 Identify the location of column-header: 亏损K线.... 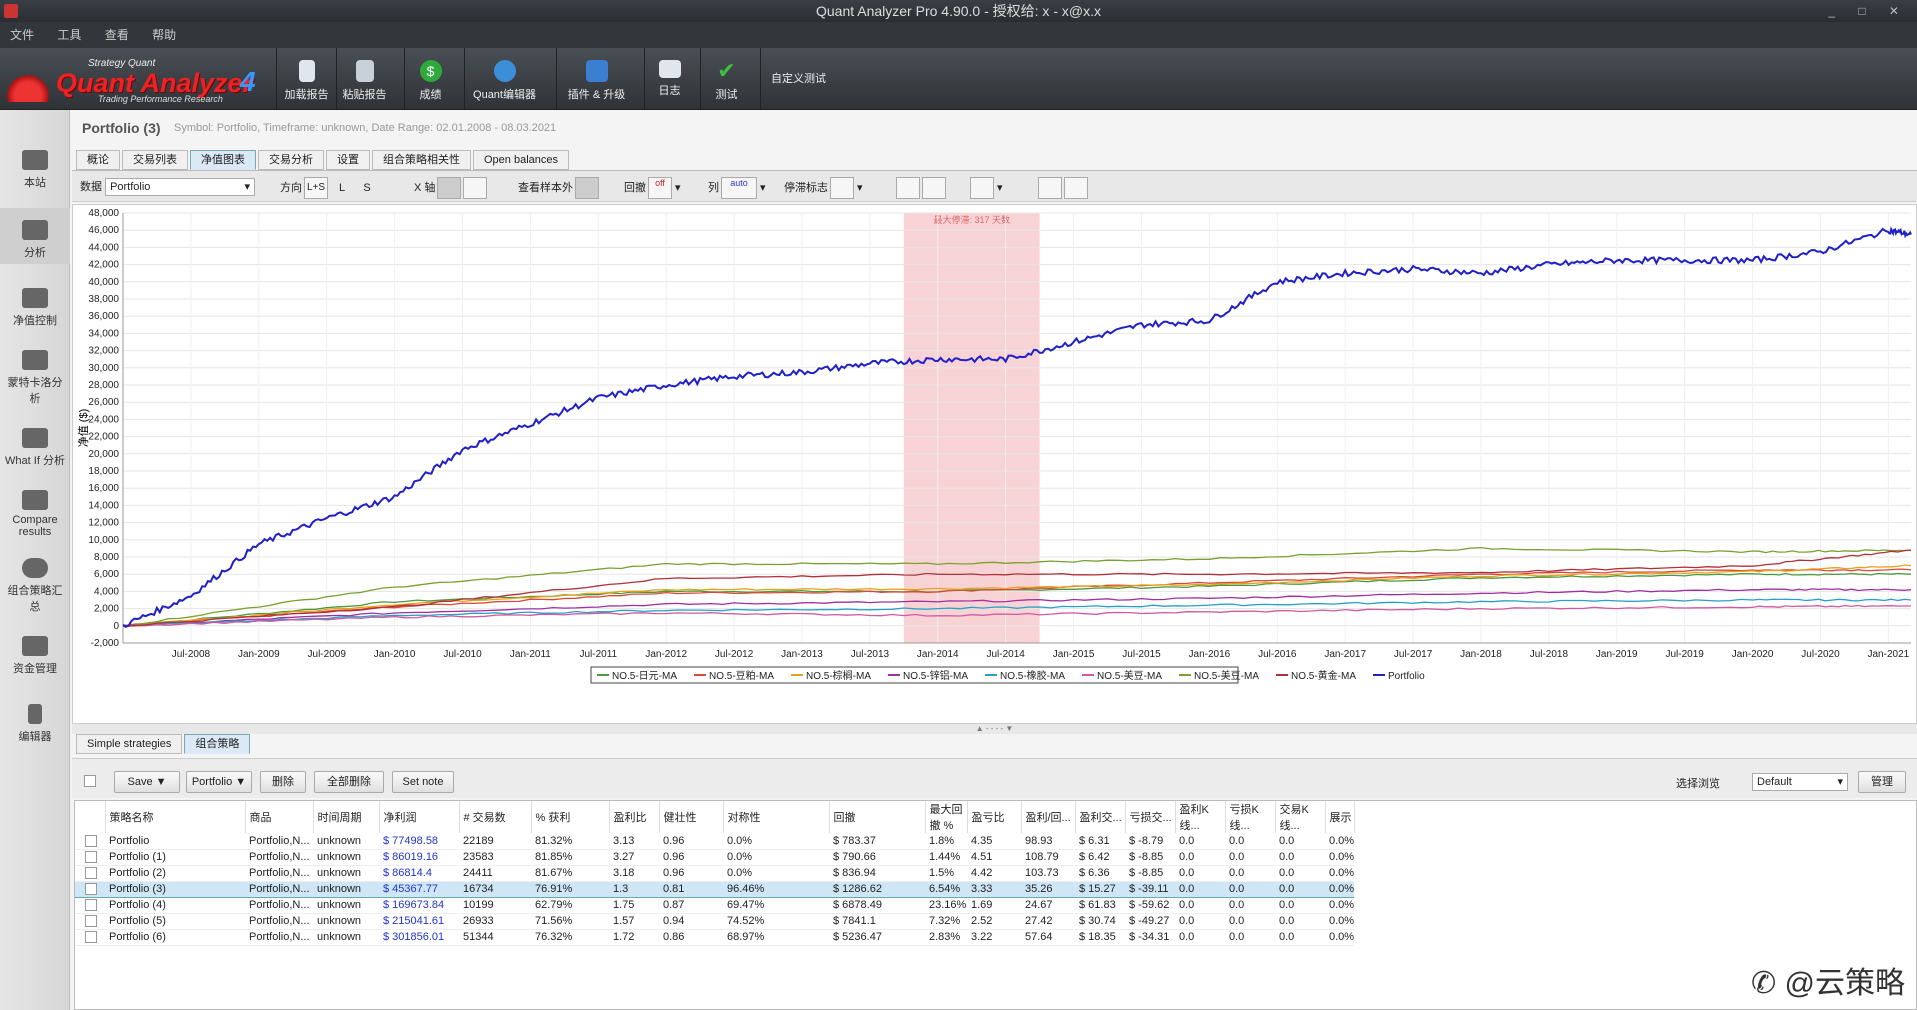
(1250, 817).